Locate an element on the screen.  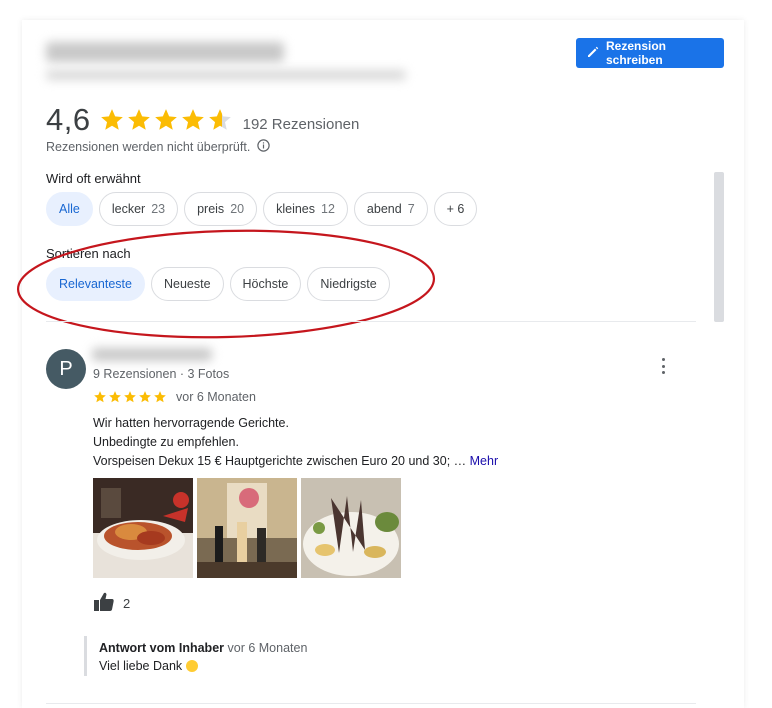
topic-chip-lecker: lecker 23 is located at coordinates (138, 209).